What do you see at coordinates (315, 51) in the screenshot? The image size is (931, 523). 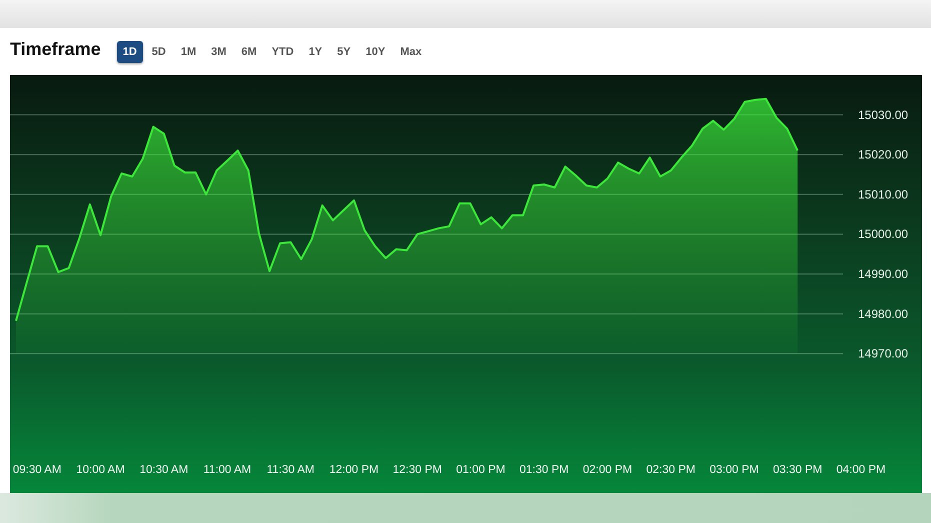 I see `timeframe-tab: 1Y` at bounding box center [315, 51].